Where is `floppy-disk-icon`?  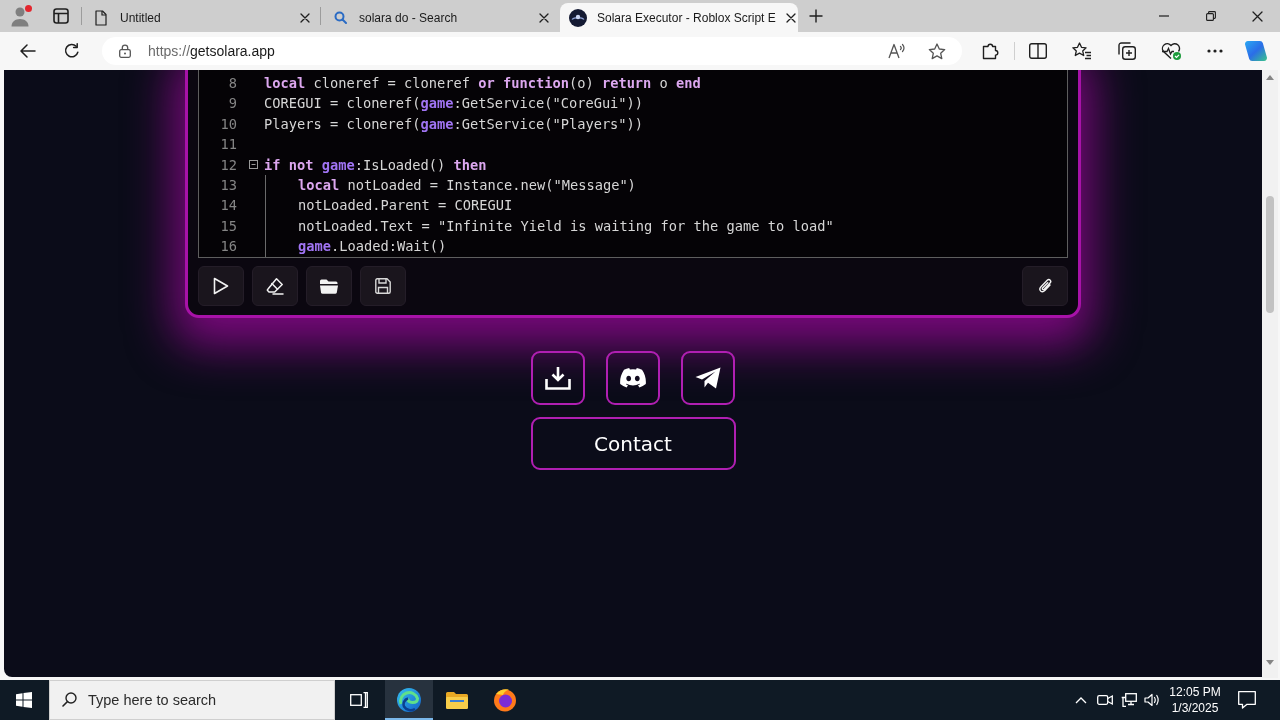 floppy-disk-icon is located at coordinates (383, 286).